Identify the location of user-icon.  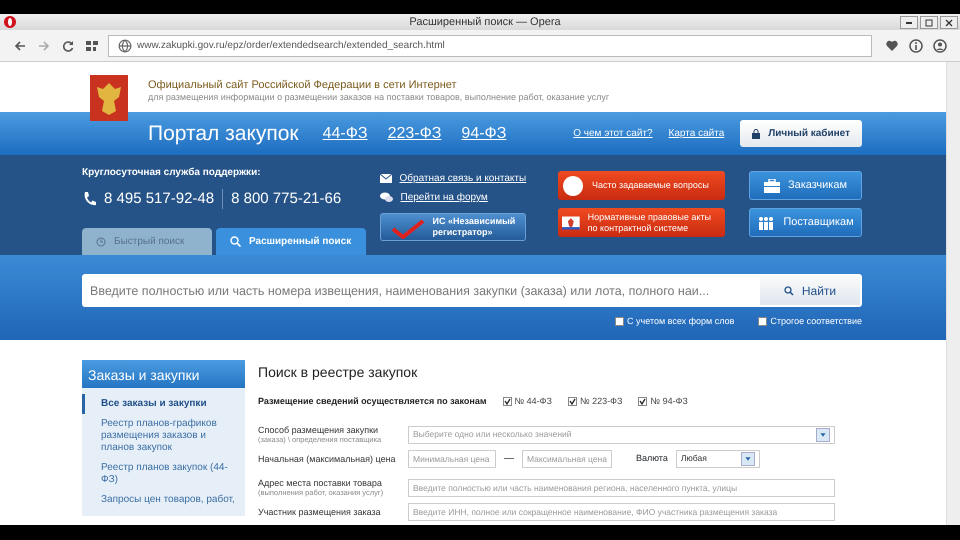
(940, 45).